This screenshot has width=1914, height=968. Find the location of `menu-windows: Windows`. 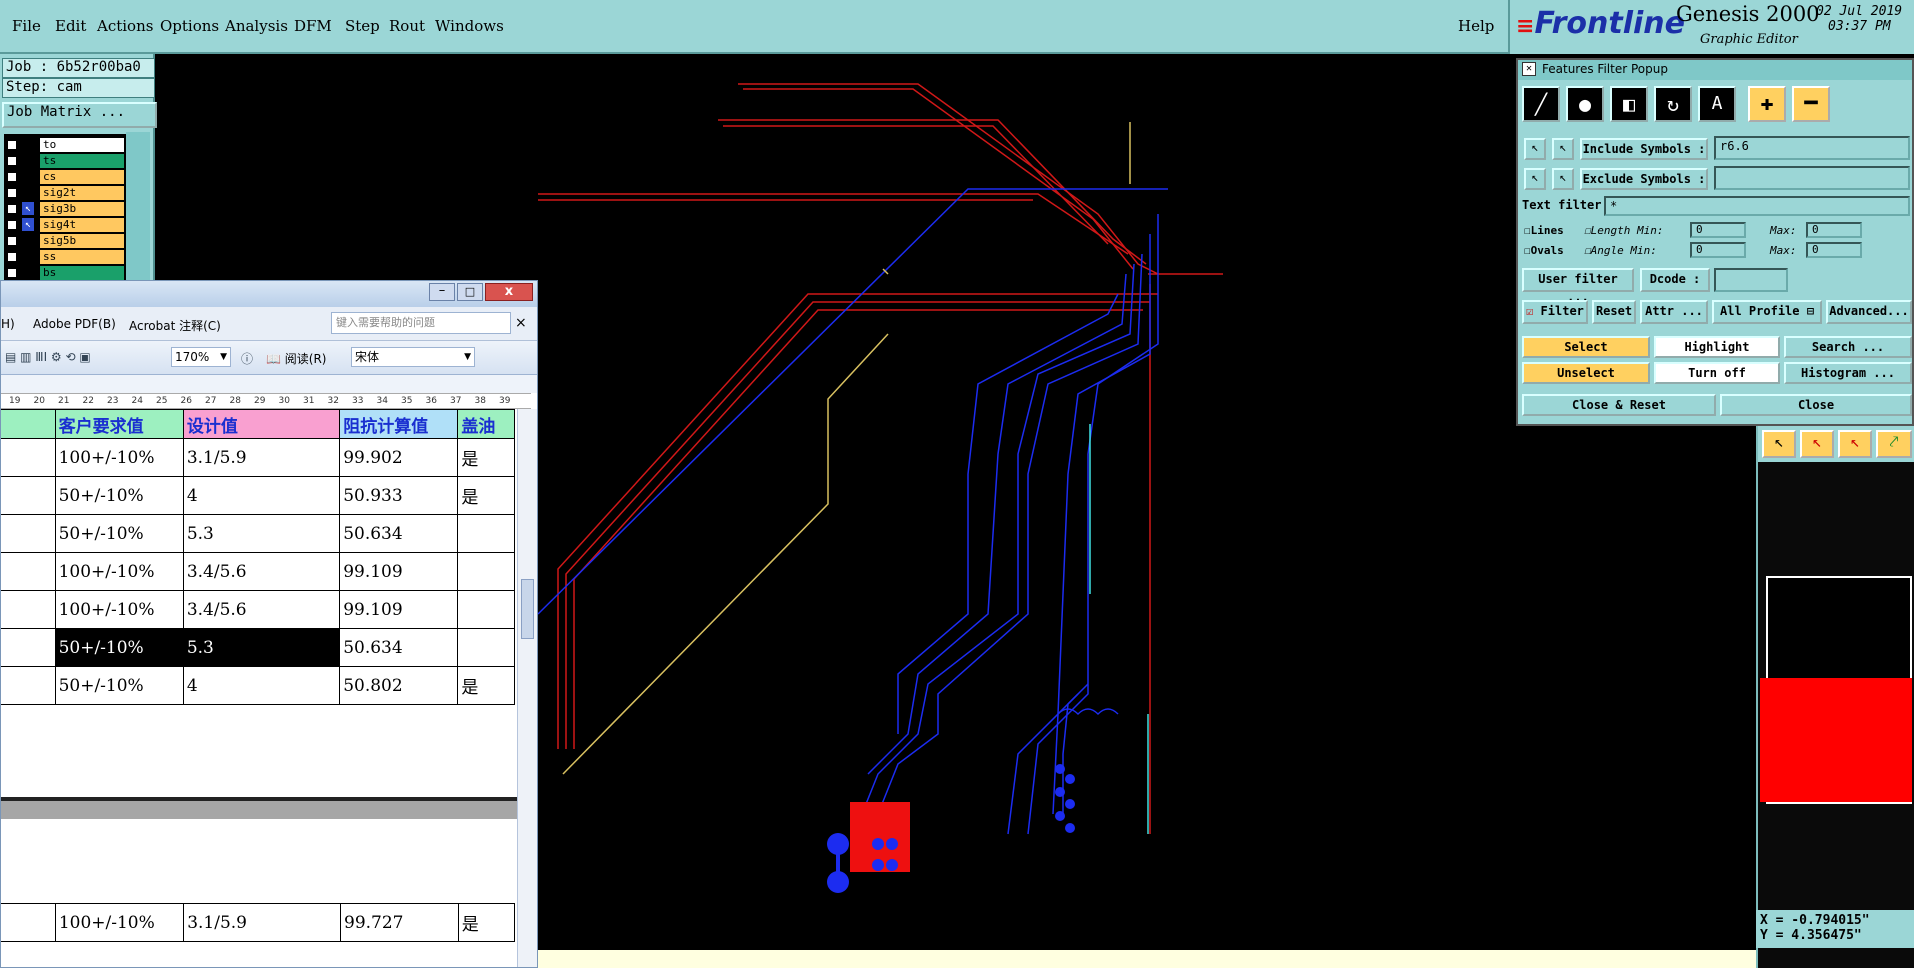

menu-windows: Windows is located at coordinates (469, 26).